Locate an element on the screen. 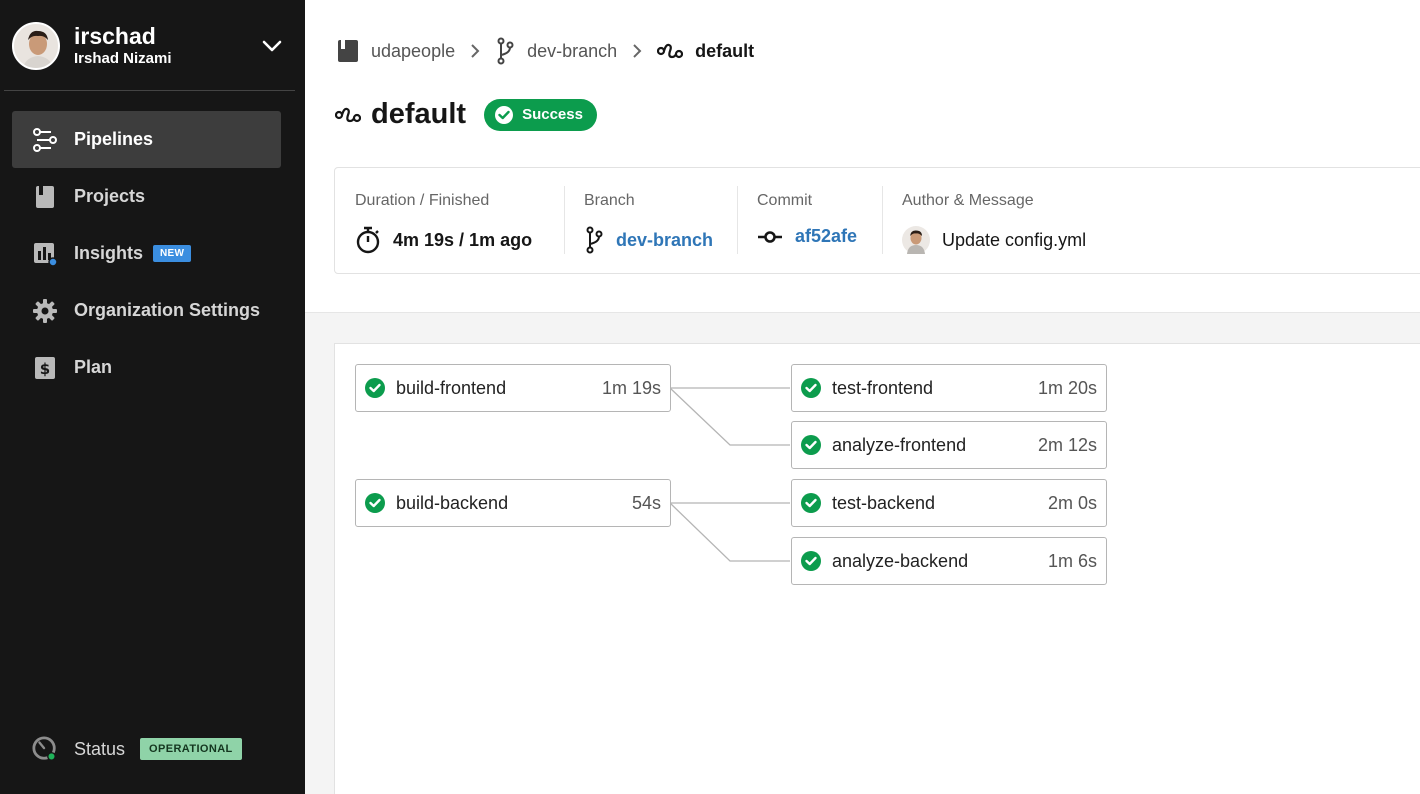 The width and height of the screenshot is (1420, 794). operational-badge: OPERATIONAL is located at coordinates (191, 749).